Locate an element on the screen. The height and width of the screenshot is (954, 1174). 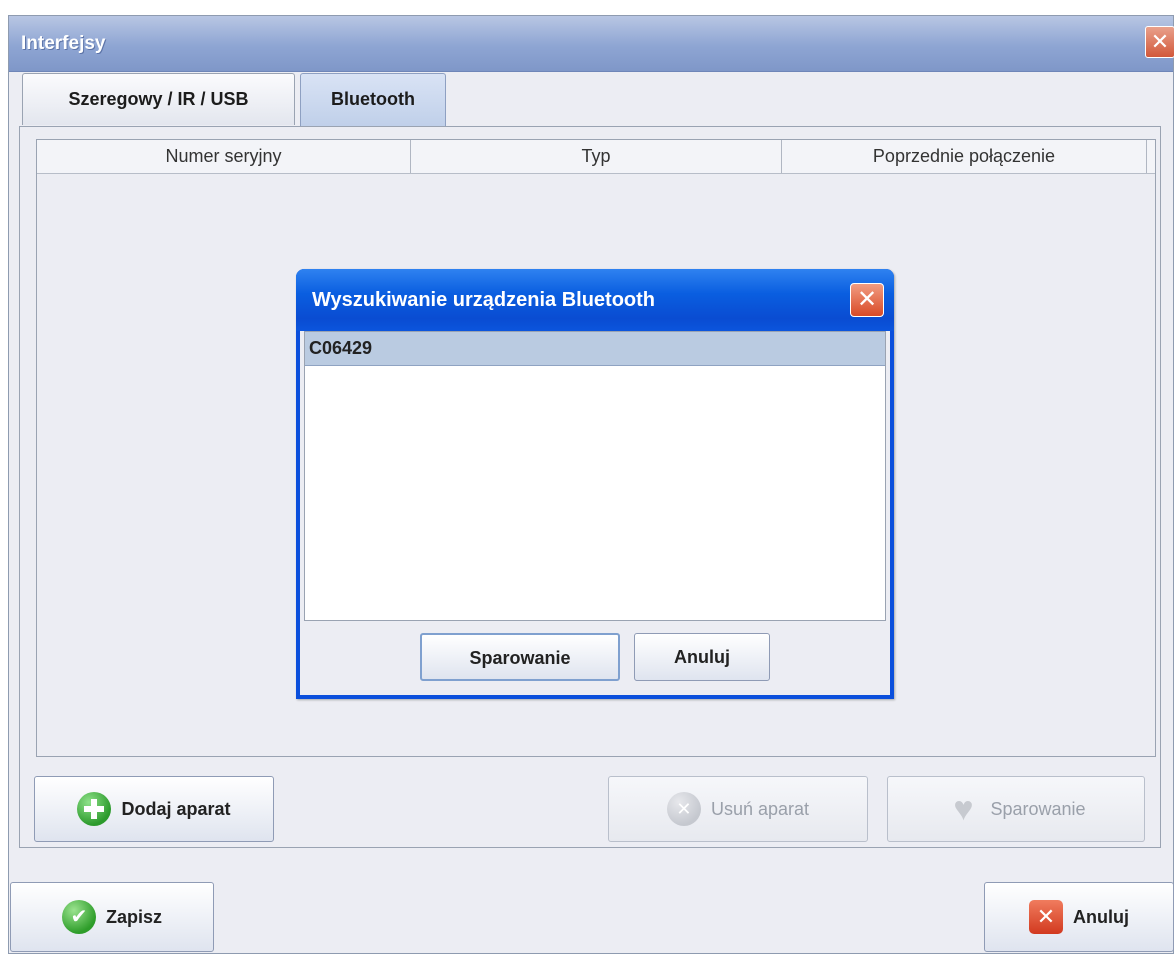
add-device-button: Dodaj aparat is located at coordinates (154, 809).